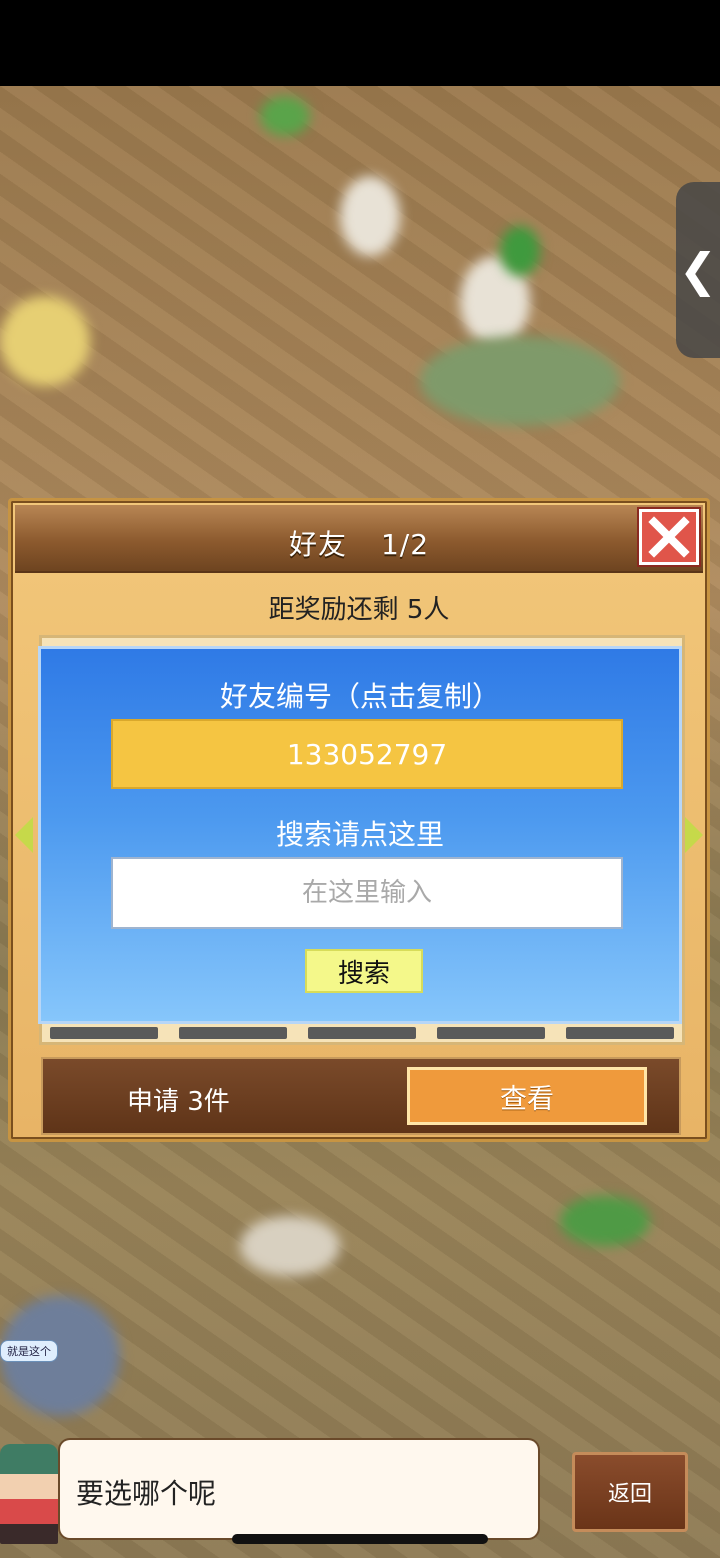 The height and width of the screenshot is (1558, 720). I want to click on home-indicator, so click(360, 1539).